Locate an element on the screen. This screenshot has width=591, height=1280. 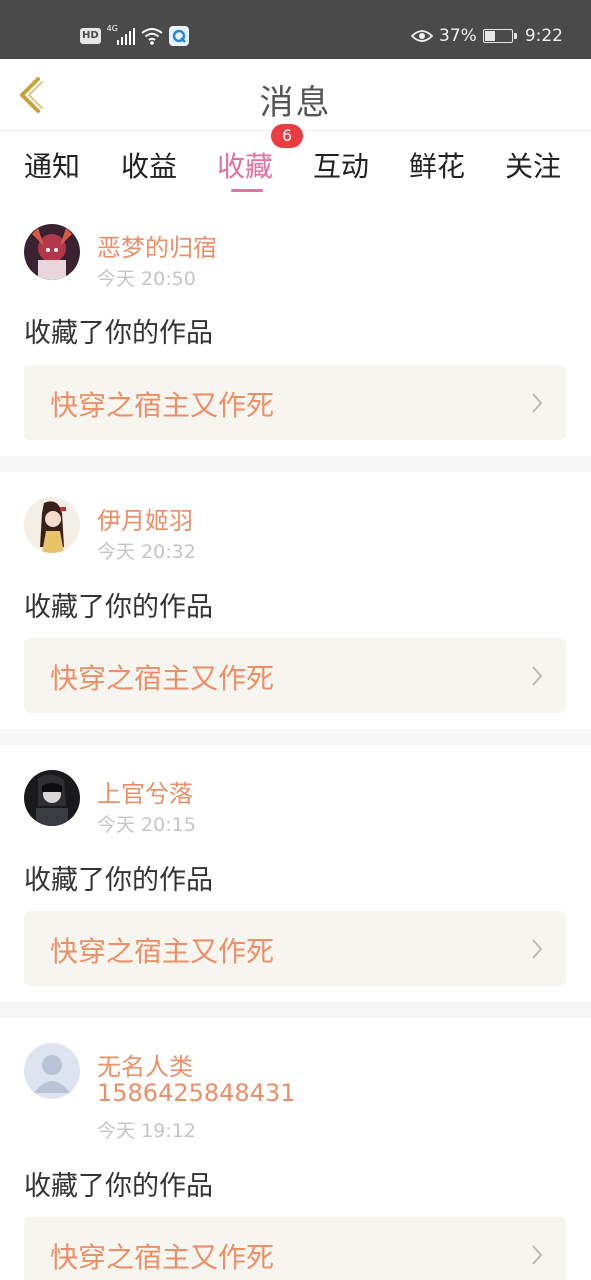
app-header: 消息 is located at coordinates (295, 95).